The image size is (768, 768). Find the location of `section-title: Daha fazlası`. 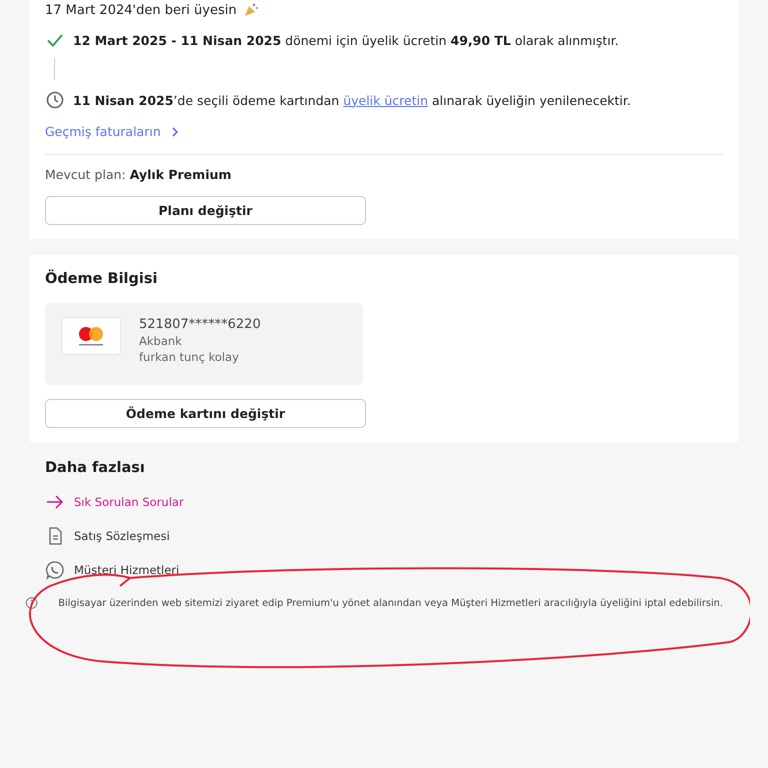

section-title: Daha fazlası is located at coordinates (95, 468).